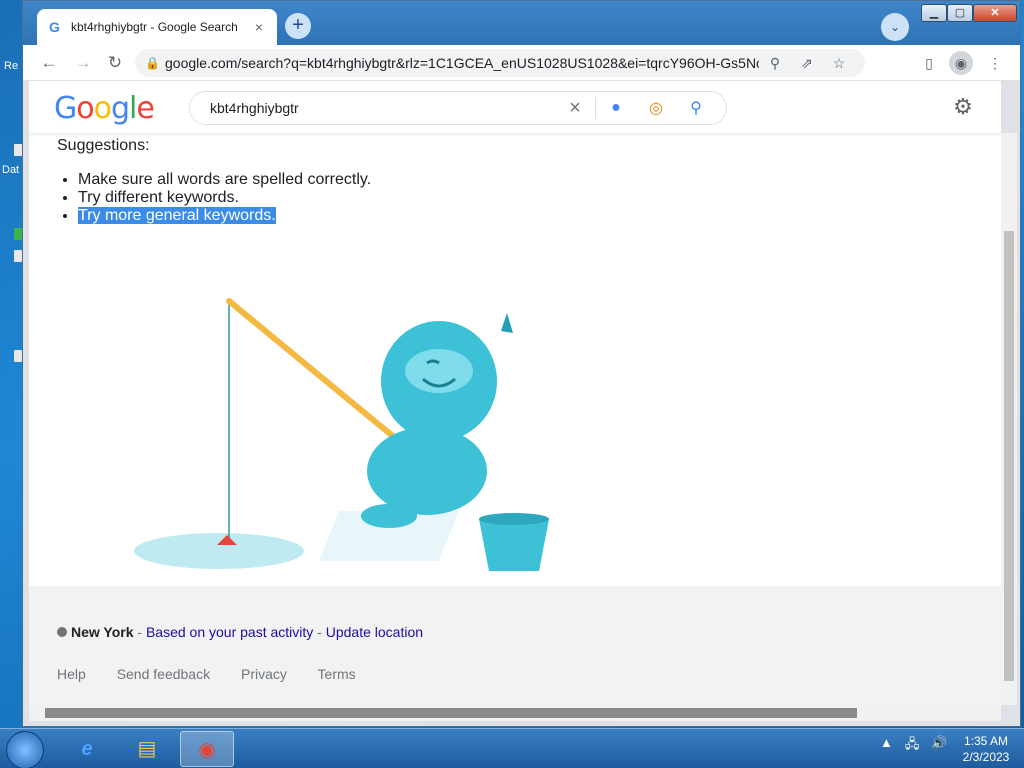  Describe the element at coordinates (103, 145) in the screenshot. I see `suggestions-label: Suggestions:` at that location.